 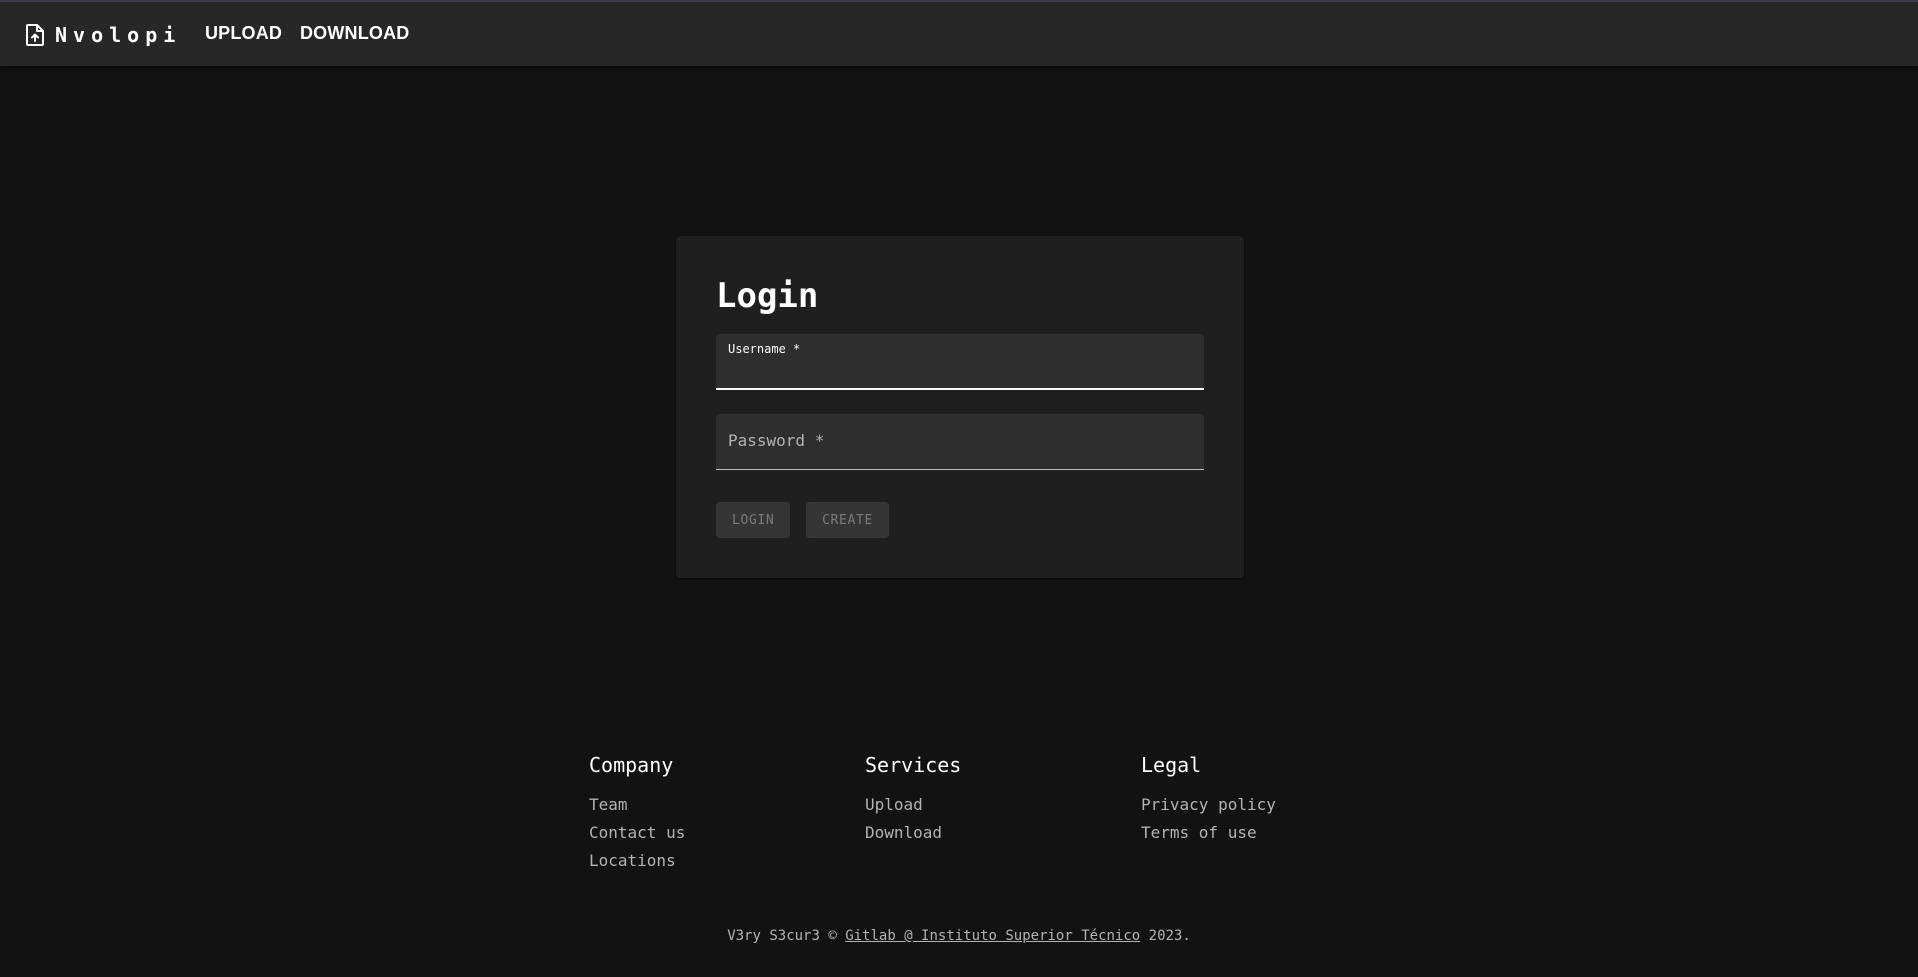 What do you see at coordinates (631, 765) in the screenshot?
I see `footer-heading-company: Company` at bounding box center [631, 765].